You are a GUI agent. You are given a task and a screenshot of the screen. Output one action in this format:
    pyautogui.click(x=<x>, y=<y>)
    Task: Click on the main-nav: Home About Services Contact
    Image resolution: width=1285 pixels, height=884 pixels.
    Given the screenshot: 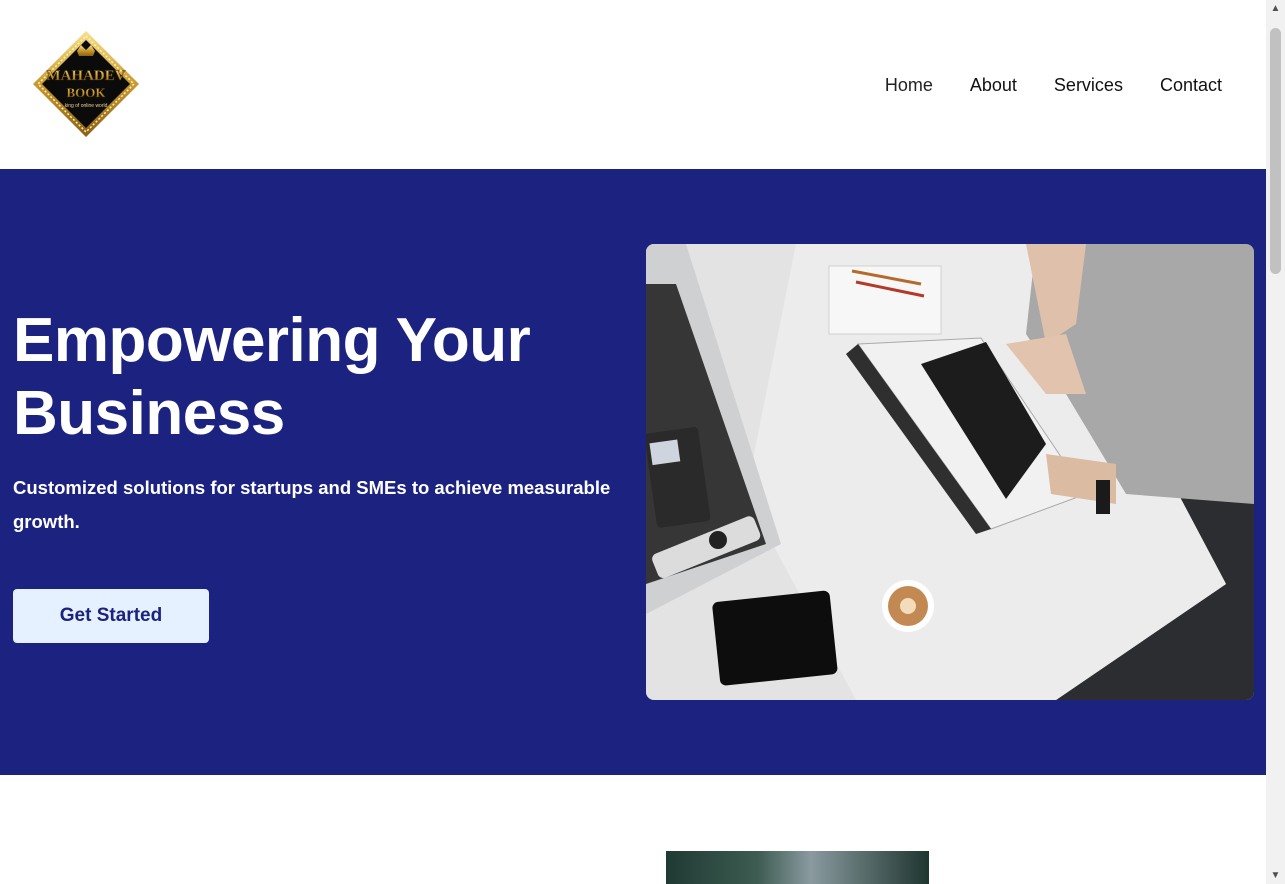 What is the action you would take?
    pyautogui.click(x=1035, y=85)
    